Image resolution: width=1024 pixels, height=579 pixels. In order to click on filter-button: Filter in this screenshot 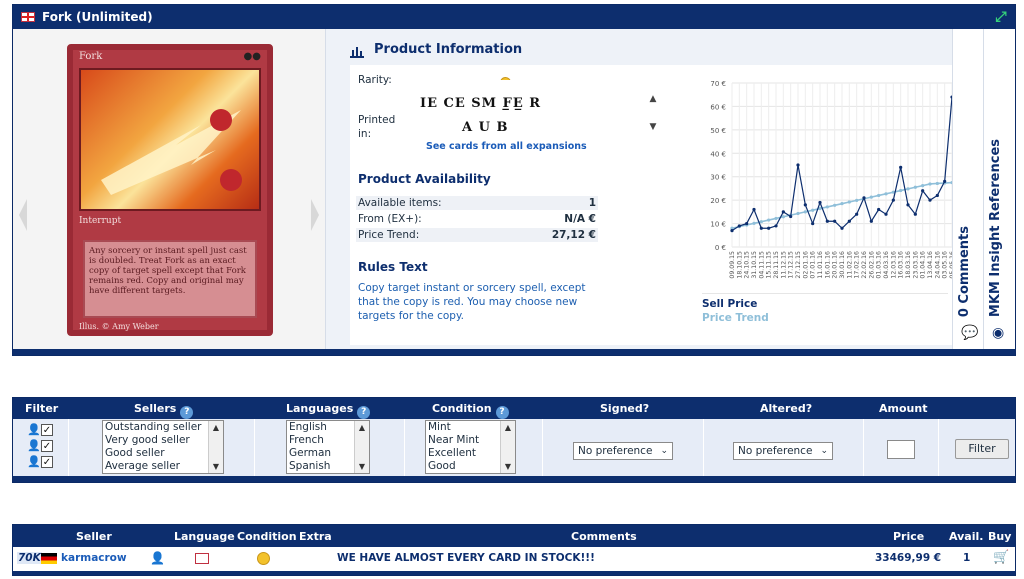, I will do `click(982, 449)`.